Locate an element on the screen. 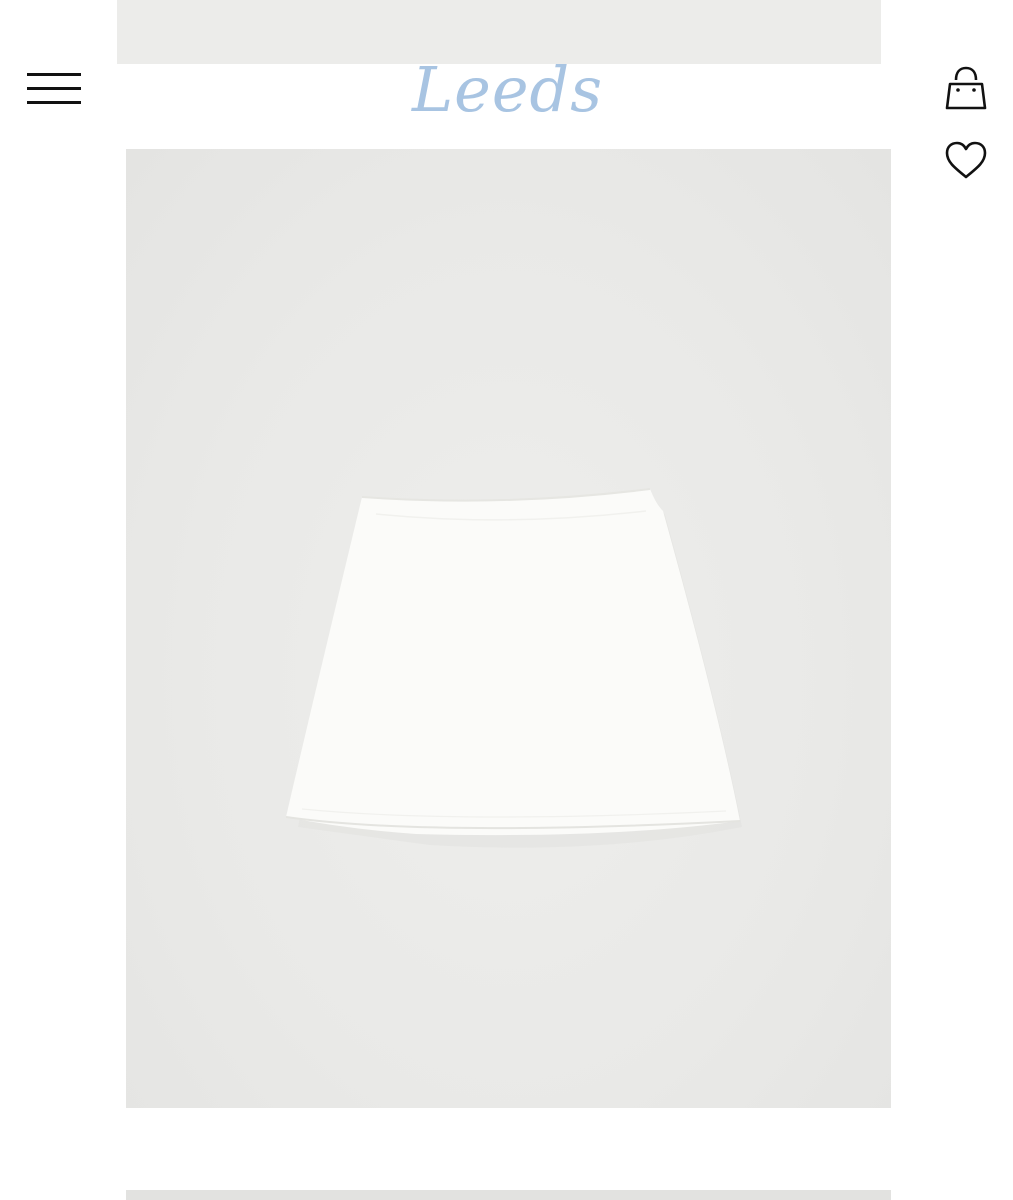  heart-icon is located at coordinates (966, 160).